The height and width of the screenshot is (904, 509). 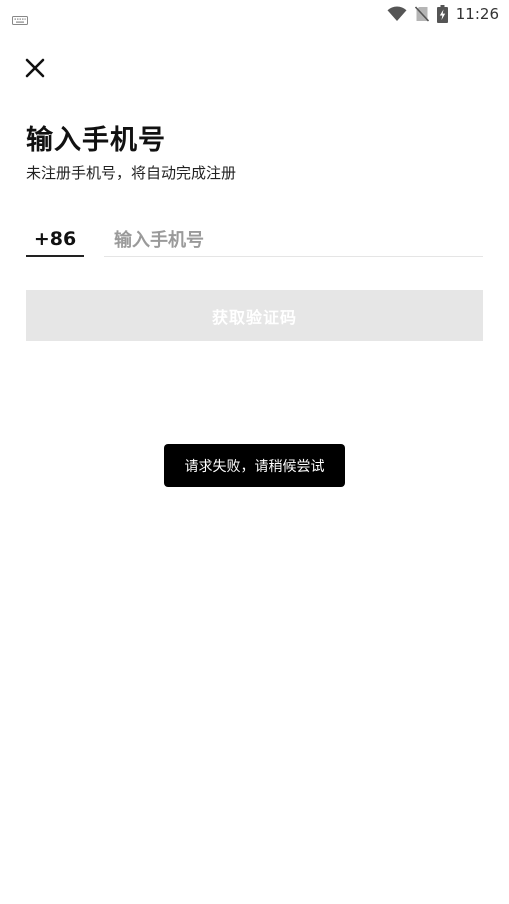 What do you see at coordinates (20, 19) in the screenshot?
I see `keyboard-icon` at bounding box center [20, 19].